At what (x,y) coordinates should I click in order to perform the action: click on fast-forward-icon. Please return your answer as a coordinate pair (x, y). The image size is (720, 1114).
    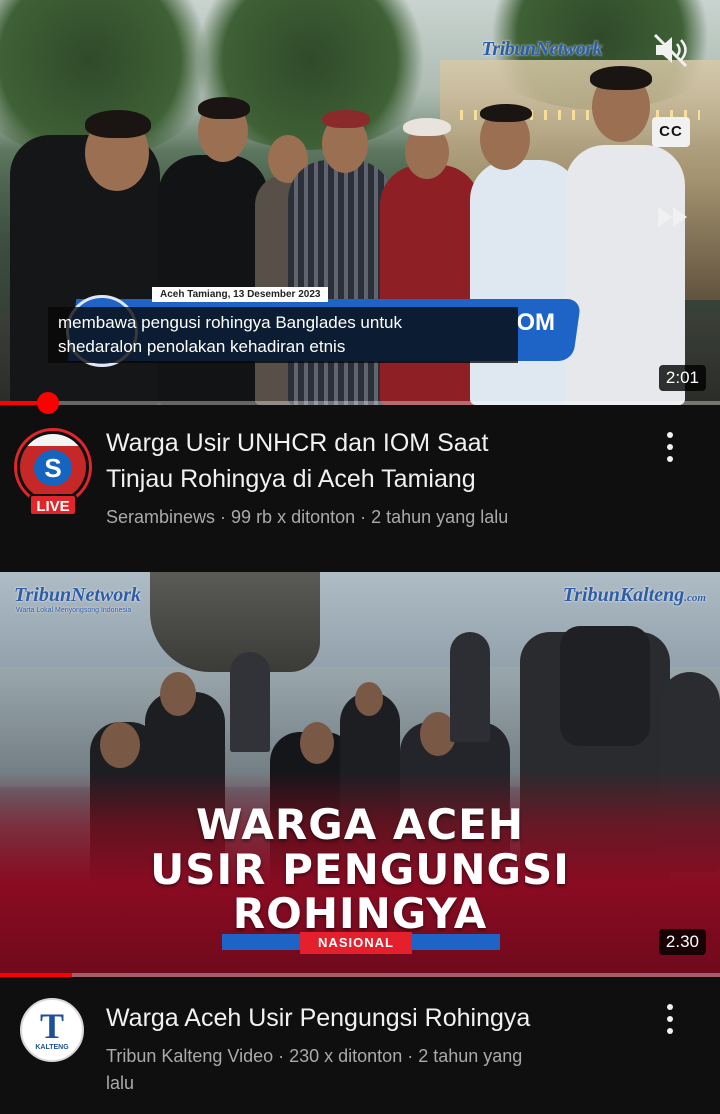
    Looking at the image, I should click on (673, 217).